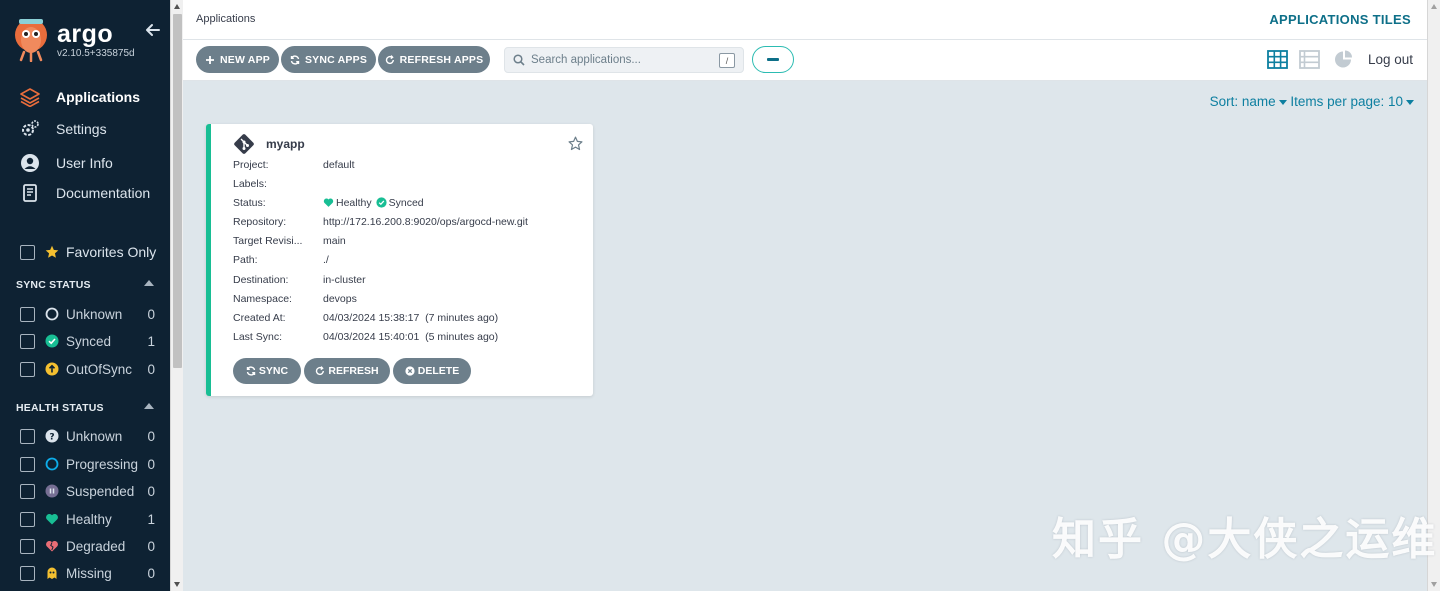 Image resolution: width=1440 pixels, height=591 pixels. What do you see at coordinates (403, 202) in the screenshot?
I see `field-status: Status: Healthy Synced` at bounding box center [403, 202].